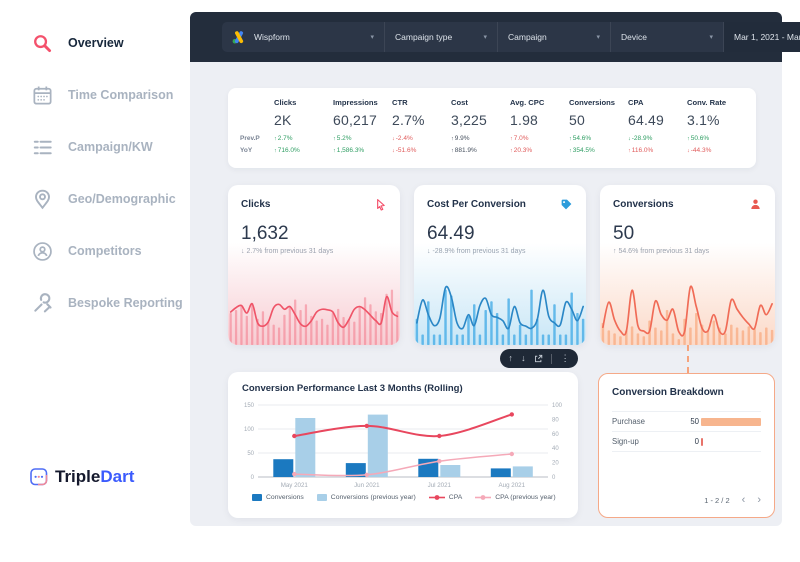  I want to click on sidebar-item-overview: Overview, so click(110, 43).